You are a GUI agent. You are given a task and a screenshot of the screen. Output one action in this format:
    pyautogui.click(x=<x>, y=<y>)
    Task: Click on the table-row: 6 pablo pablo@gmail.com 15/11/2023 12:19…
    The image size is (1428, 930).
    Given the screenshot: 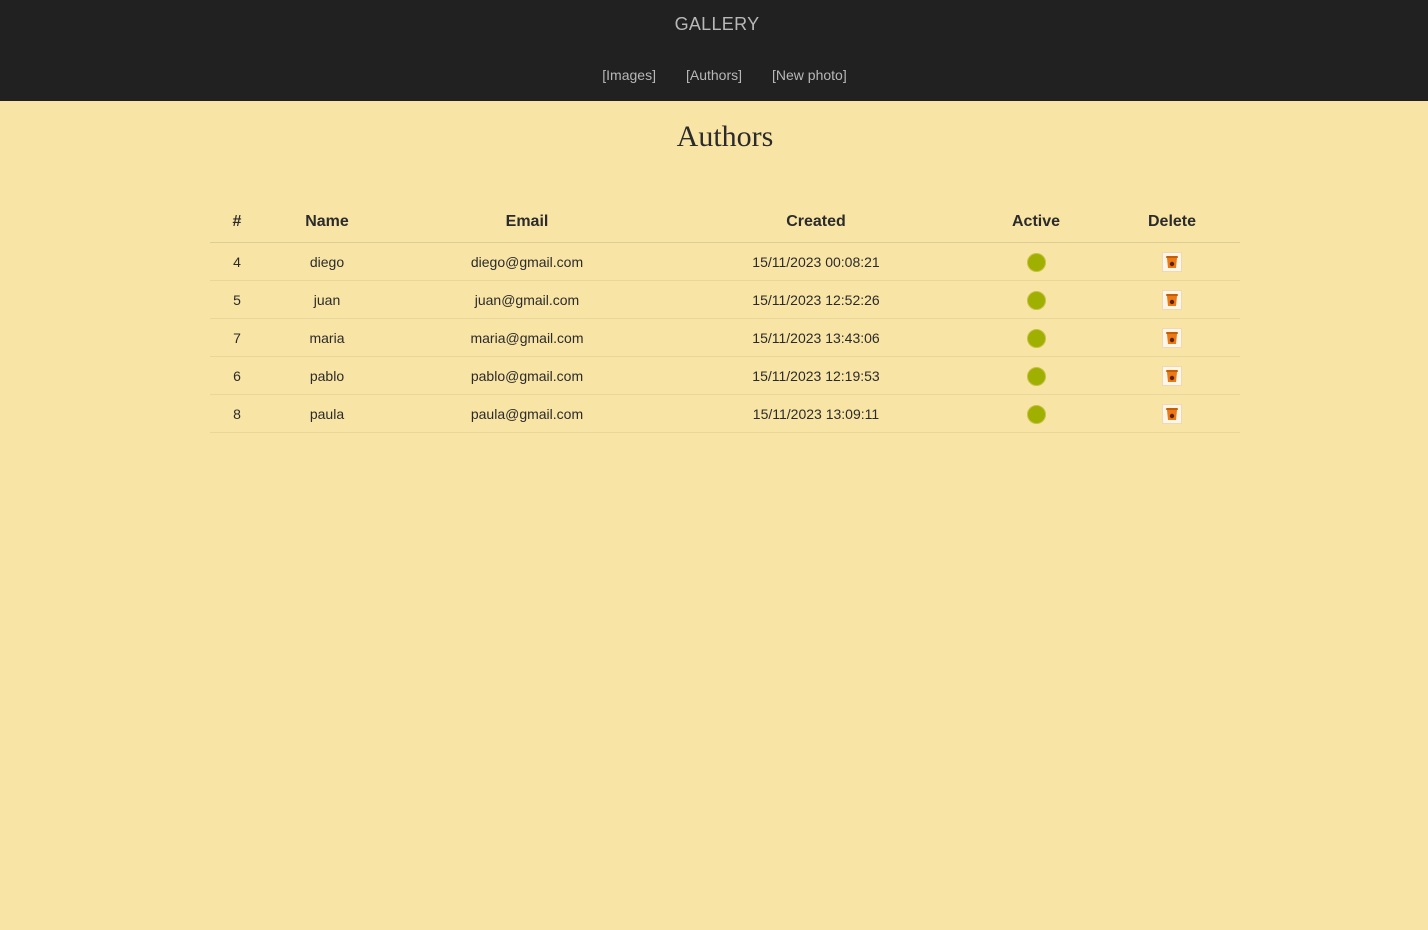 What is the action you would take?
    pyautogui.click(x=725, y=375)
    